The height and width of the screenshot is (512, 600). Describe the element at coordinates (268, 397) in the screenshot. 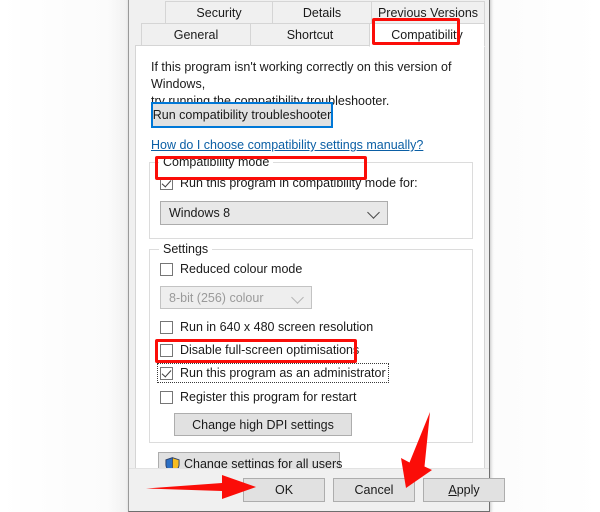

I see `register-for-restart-label: Register this program for restart` at that location.